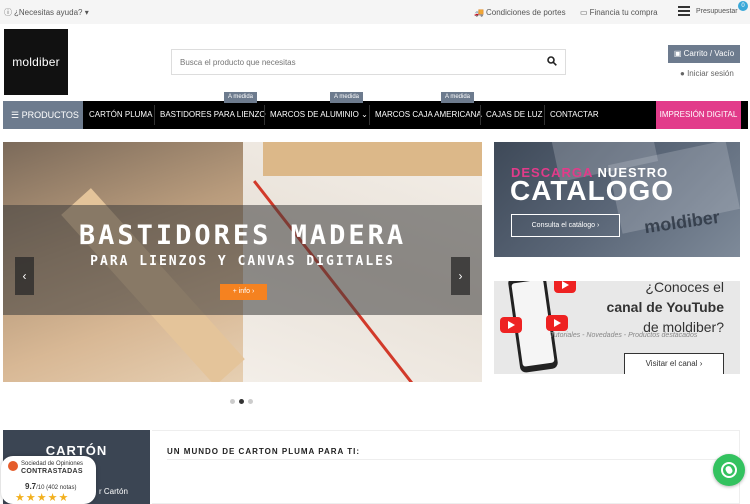  What do you see at coordinates (584, 12) in the screenshot?
I see `credit-card-icon: ▭` at bounding box center [584, 12].